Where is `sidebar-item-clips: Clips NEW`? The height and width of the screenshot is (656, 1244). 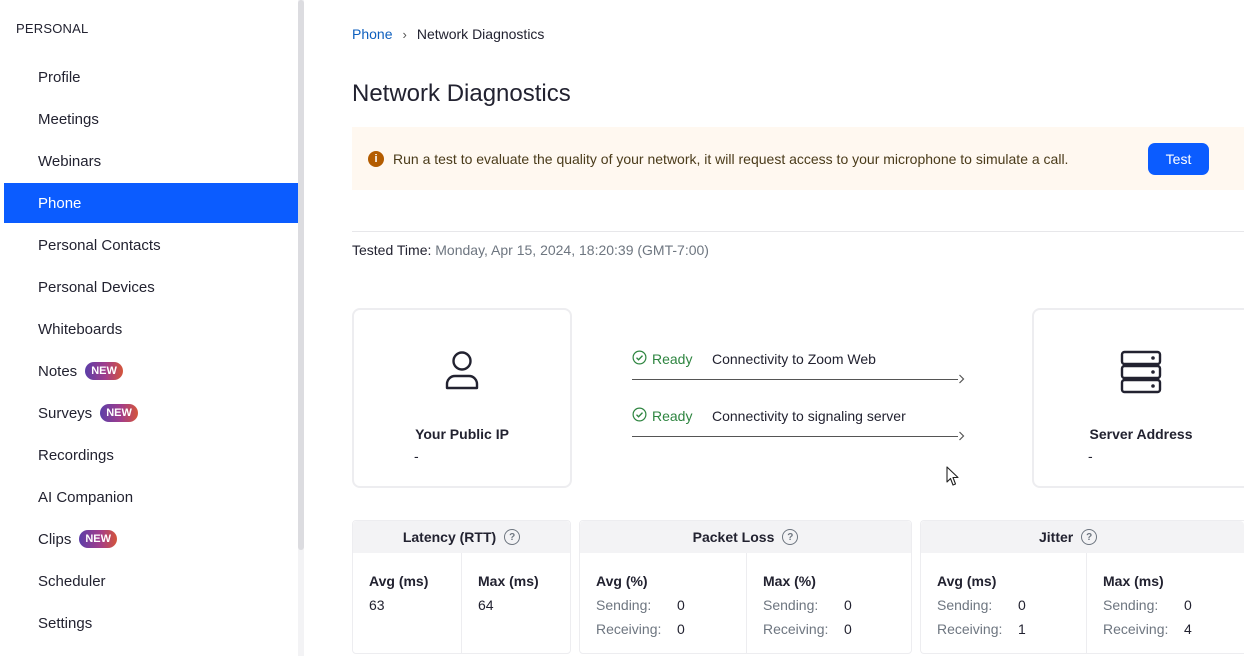 sidebar-item-clips: Clips NEW is located at coordinates (151, 539).